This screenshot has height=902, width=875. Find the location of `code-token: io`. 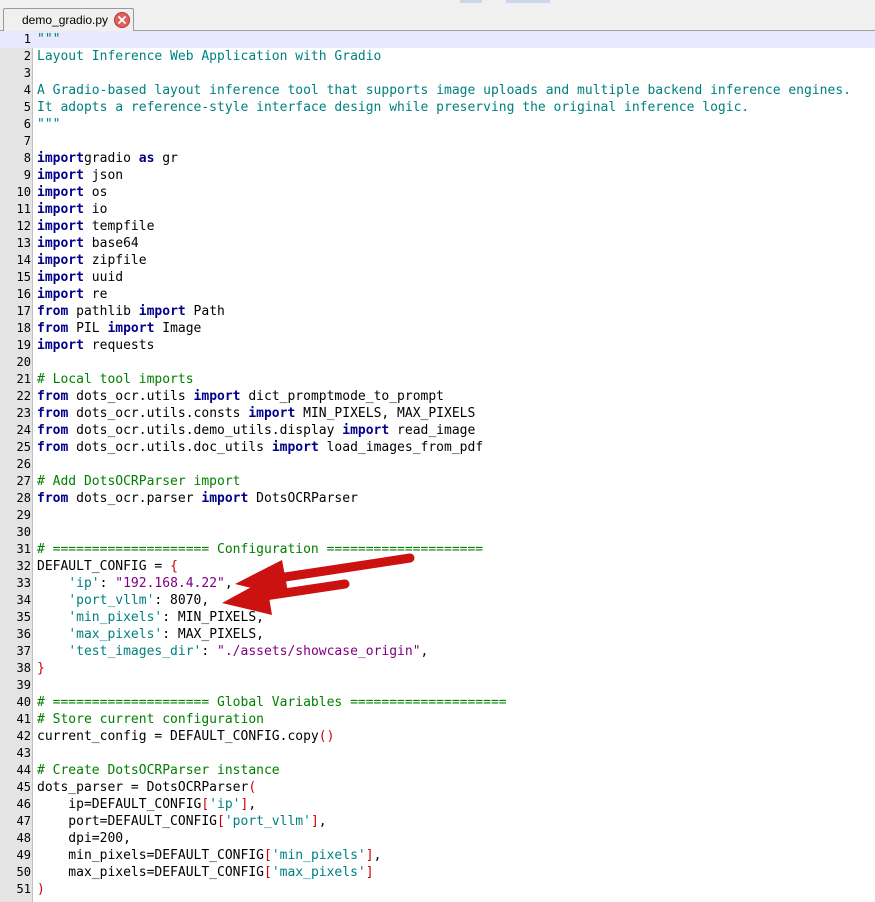

code-token: io is located at coordinates (95, 209).